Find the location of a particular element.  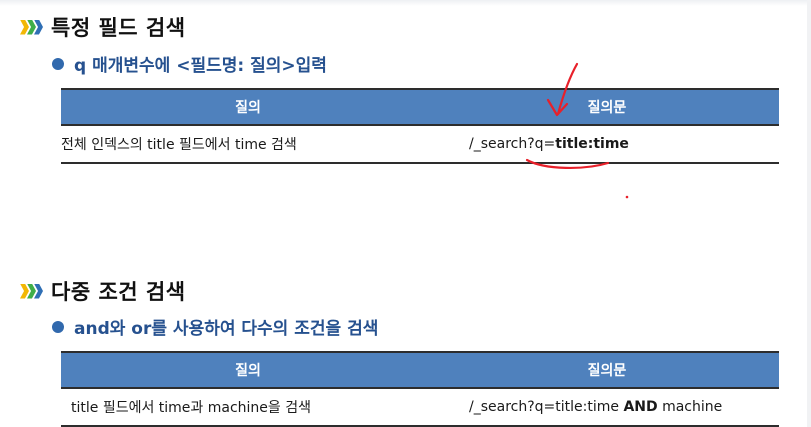

query-cell: title 필드에서 time과 machine을 검색 is located at coordinates (248, 407).